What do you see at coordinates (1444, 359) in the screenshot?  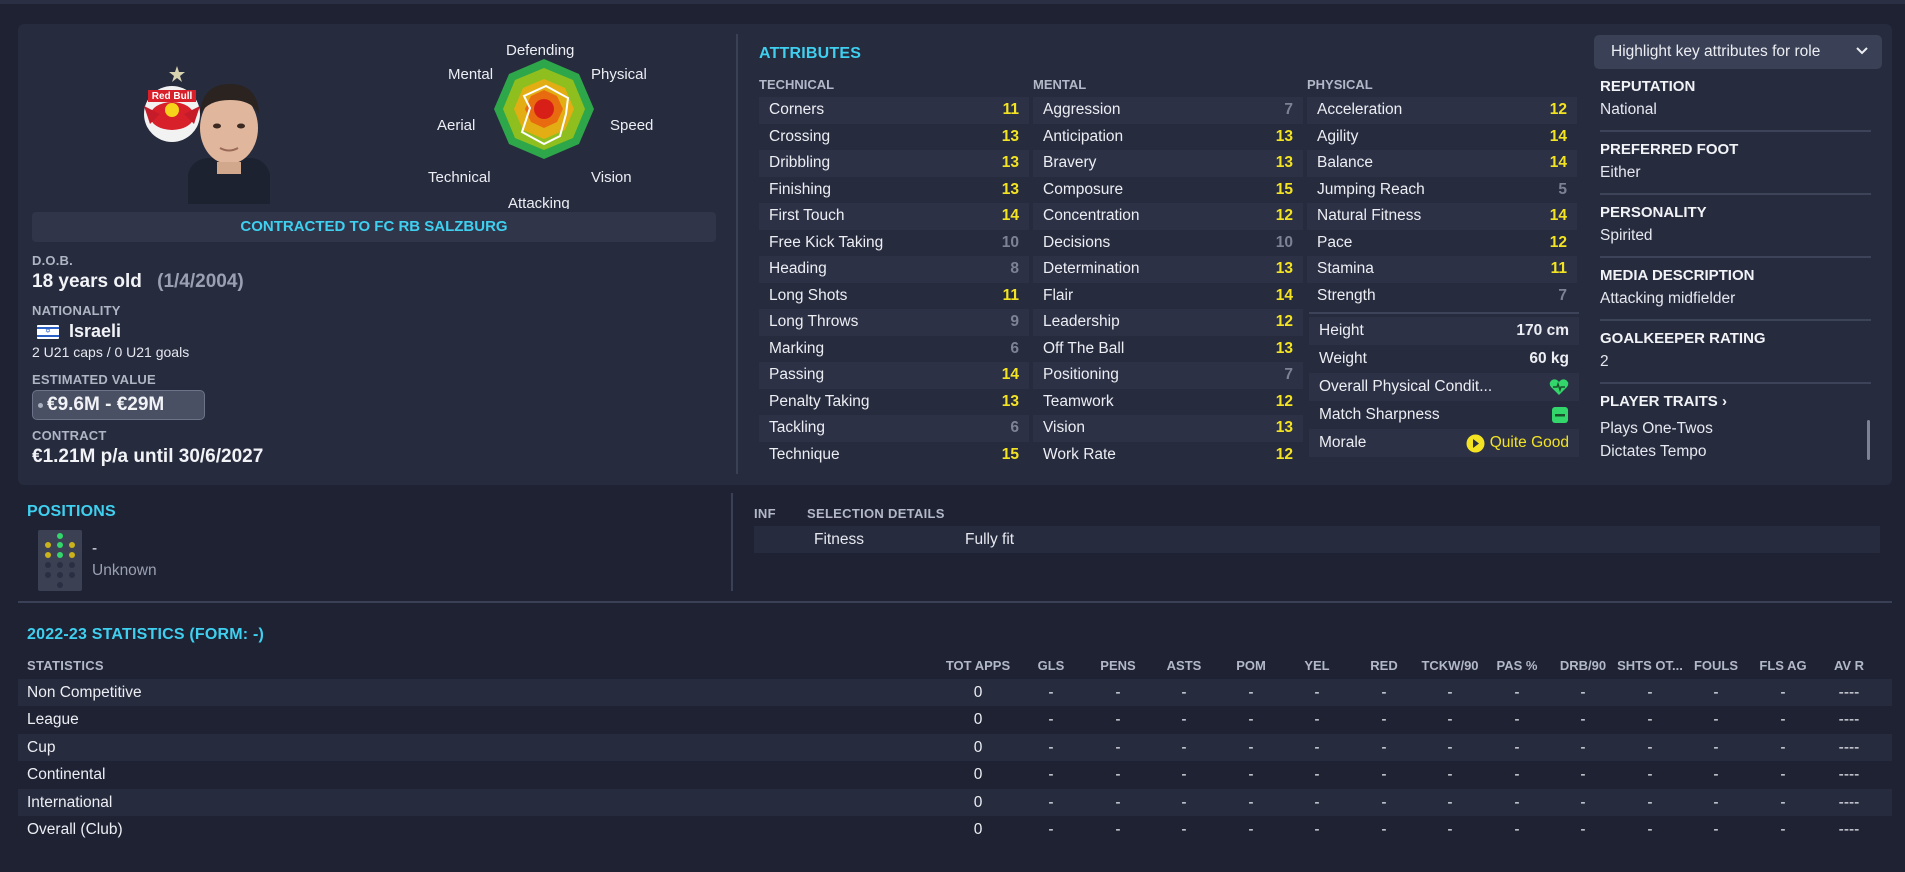 I see `weight-row: Weight 60 kg` at bounding box center [1444, 359].